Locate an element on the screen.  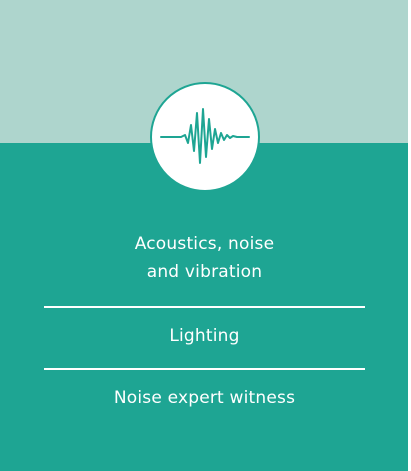
sound-wave-icon is located at coordinates (205, 137).